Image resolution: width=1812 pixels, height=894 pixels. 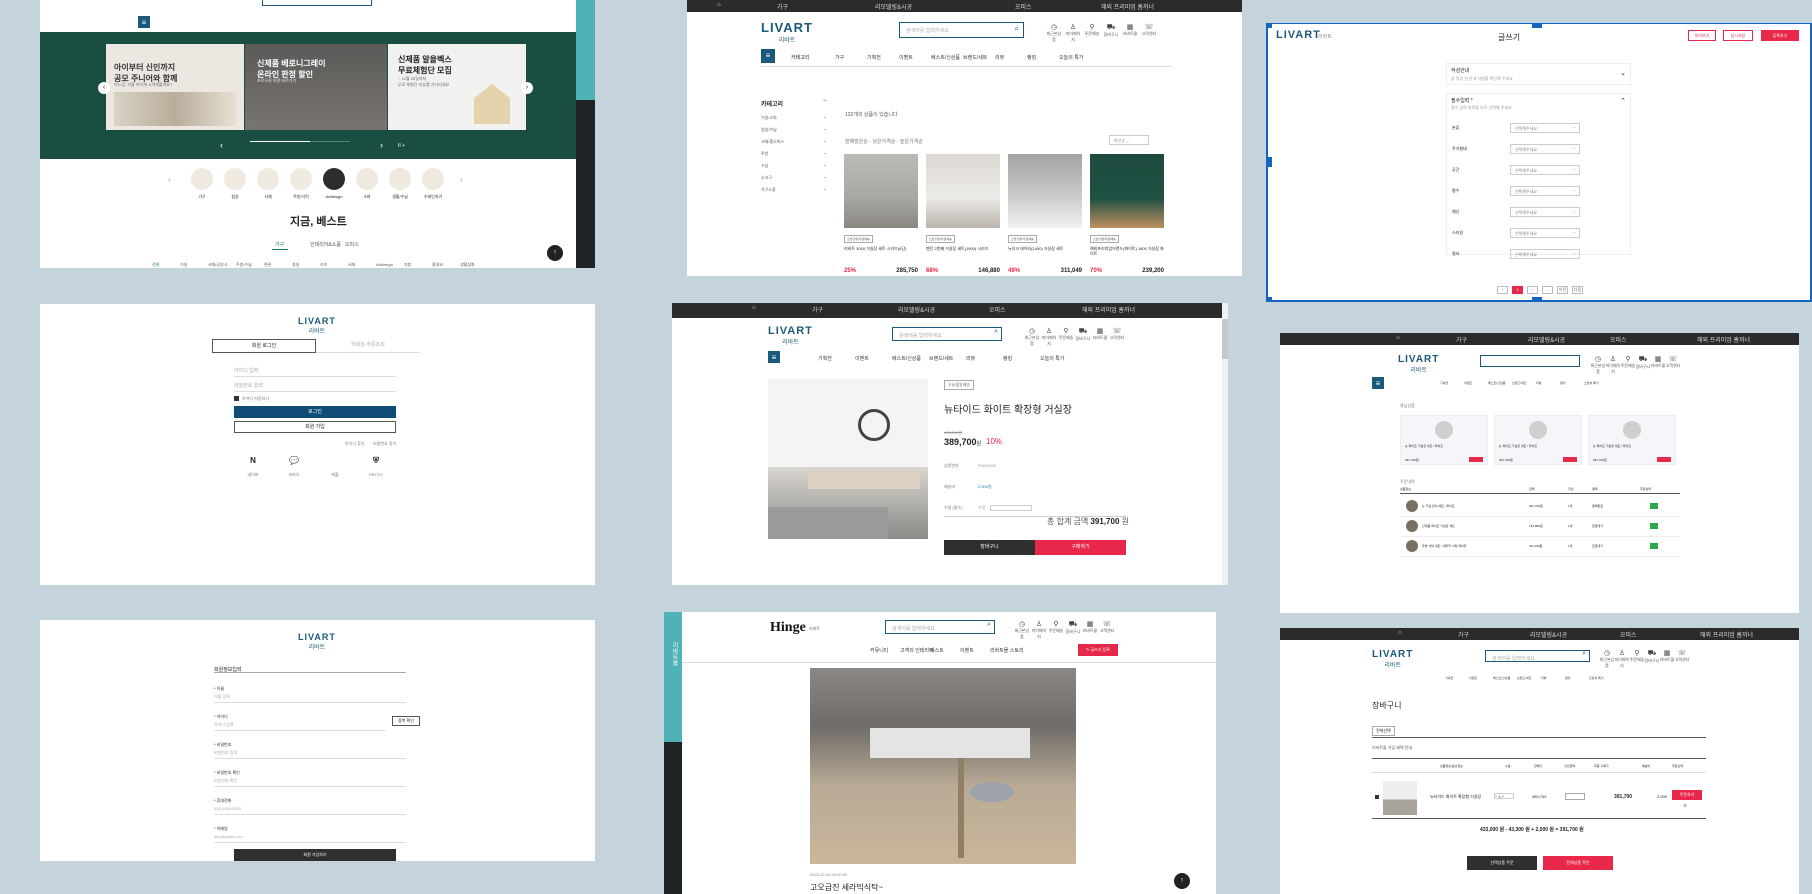 What do you see at coordinates (1618, 339) in the screenshot?
I see `topbar-item: 오피스` at bounding box center [1618, 339].